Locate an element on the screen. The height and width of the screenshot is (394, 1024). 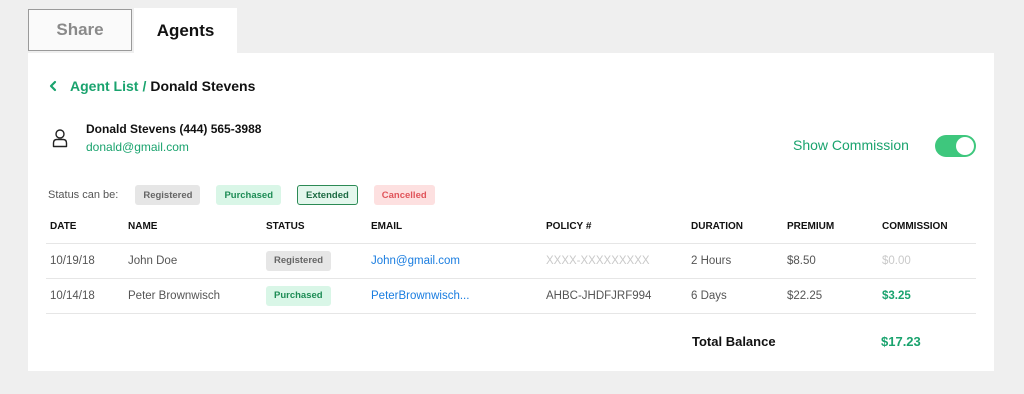
column-header-policy: POLICY # is located at coordinates (614, 227).